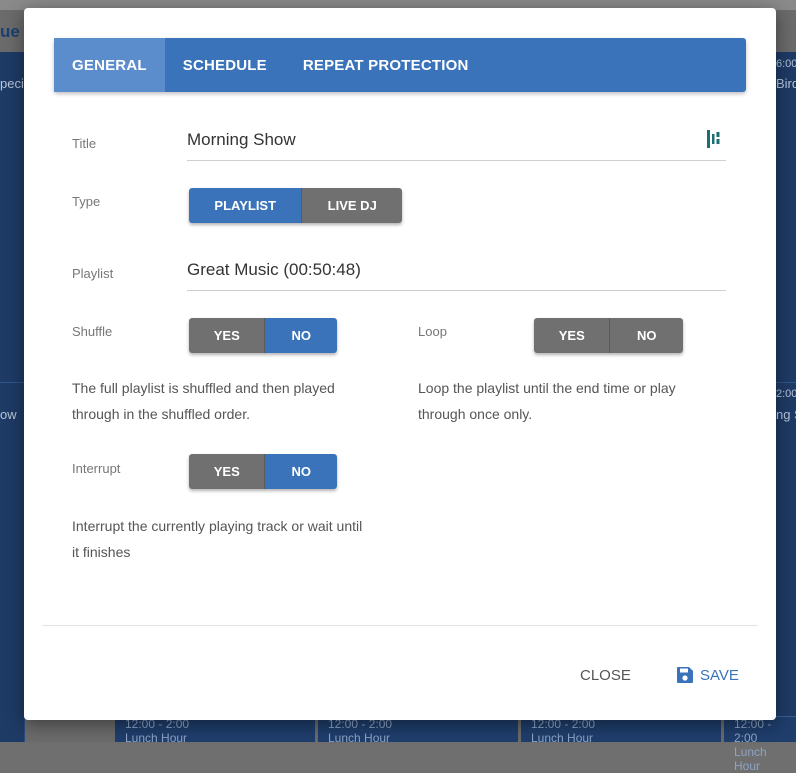 This screenshot has height=773, width=796. What do you see at coordinates (719, 675) in the screenshot?
I see `save-label: SAVE` at bounding box center [719, 675].